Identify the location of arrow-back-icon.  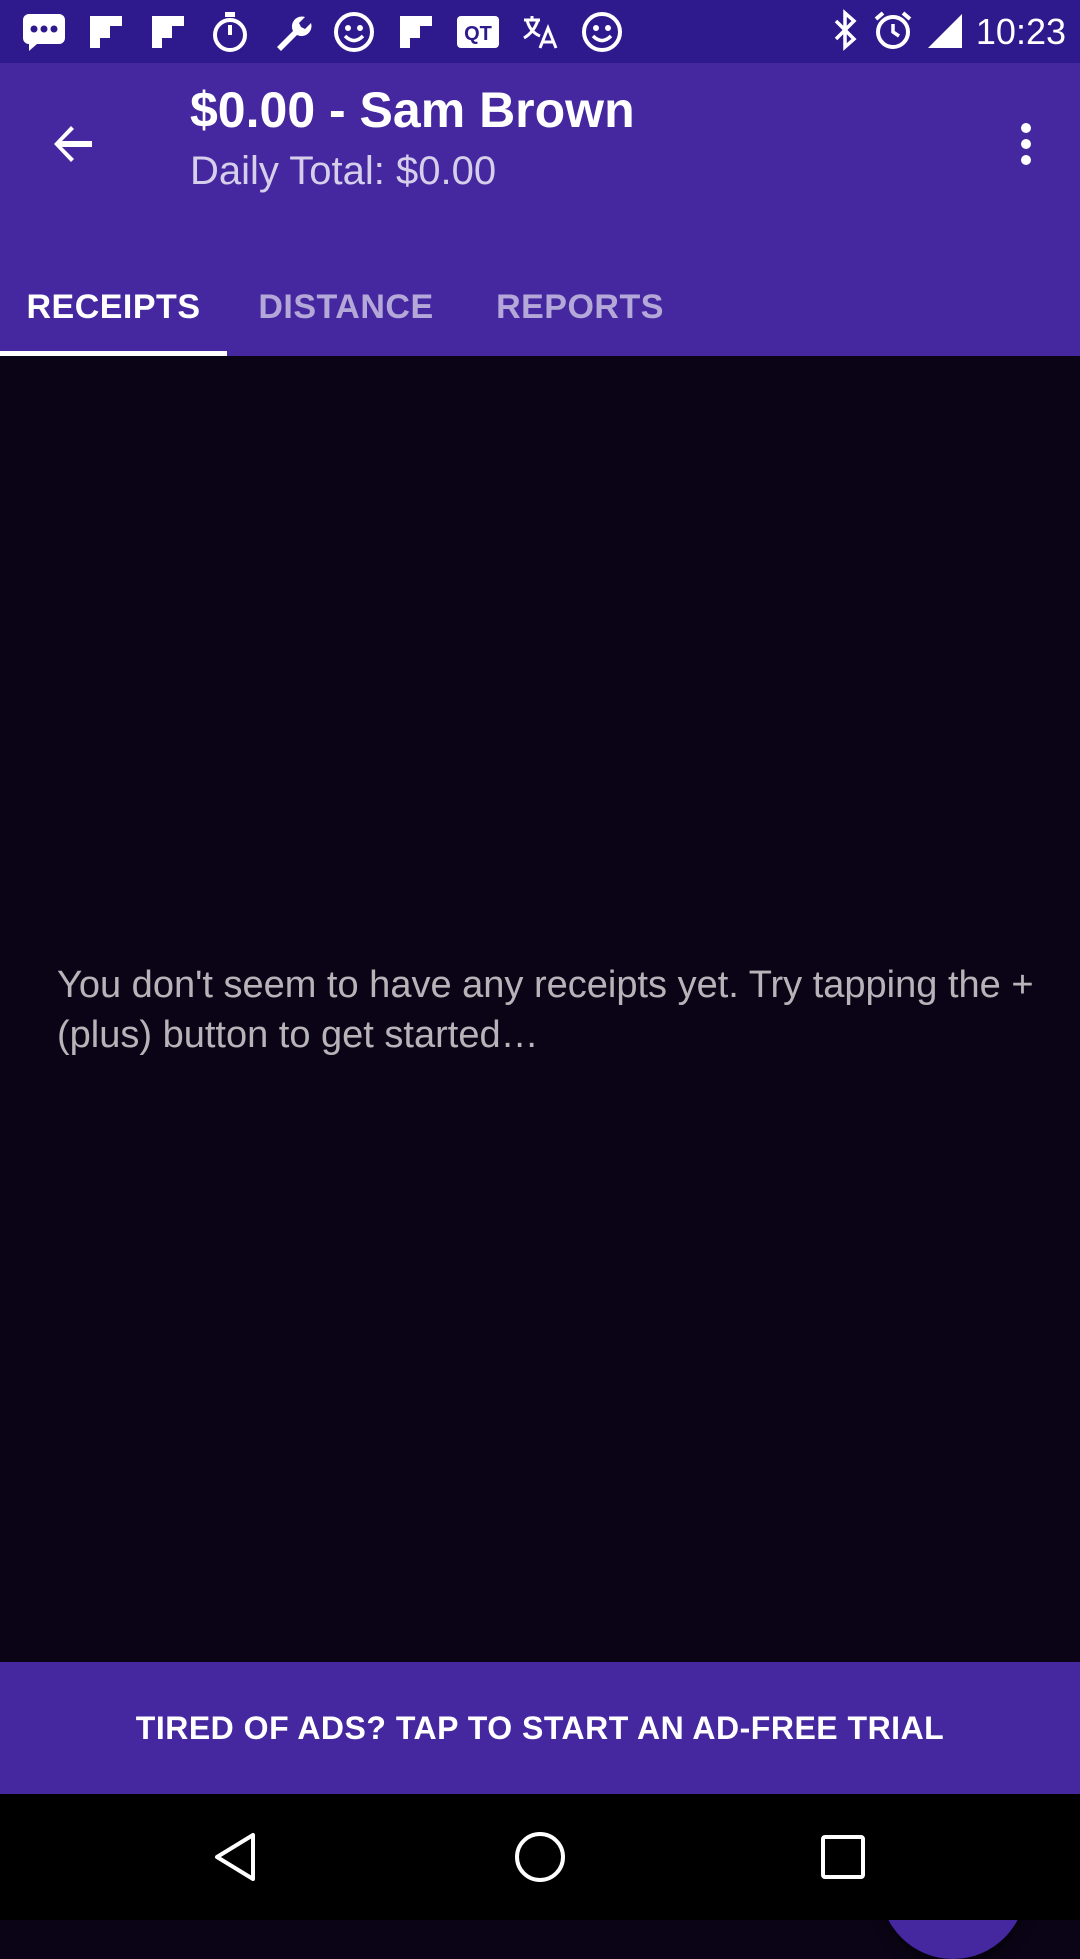
(73, 144).